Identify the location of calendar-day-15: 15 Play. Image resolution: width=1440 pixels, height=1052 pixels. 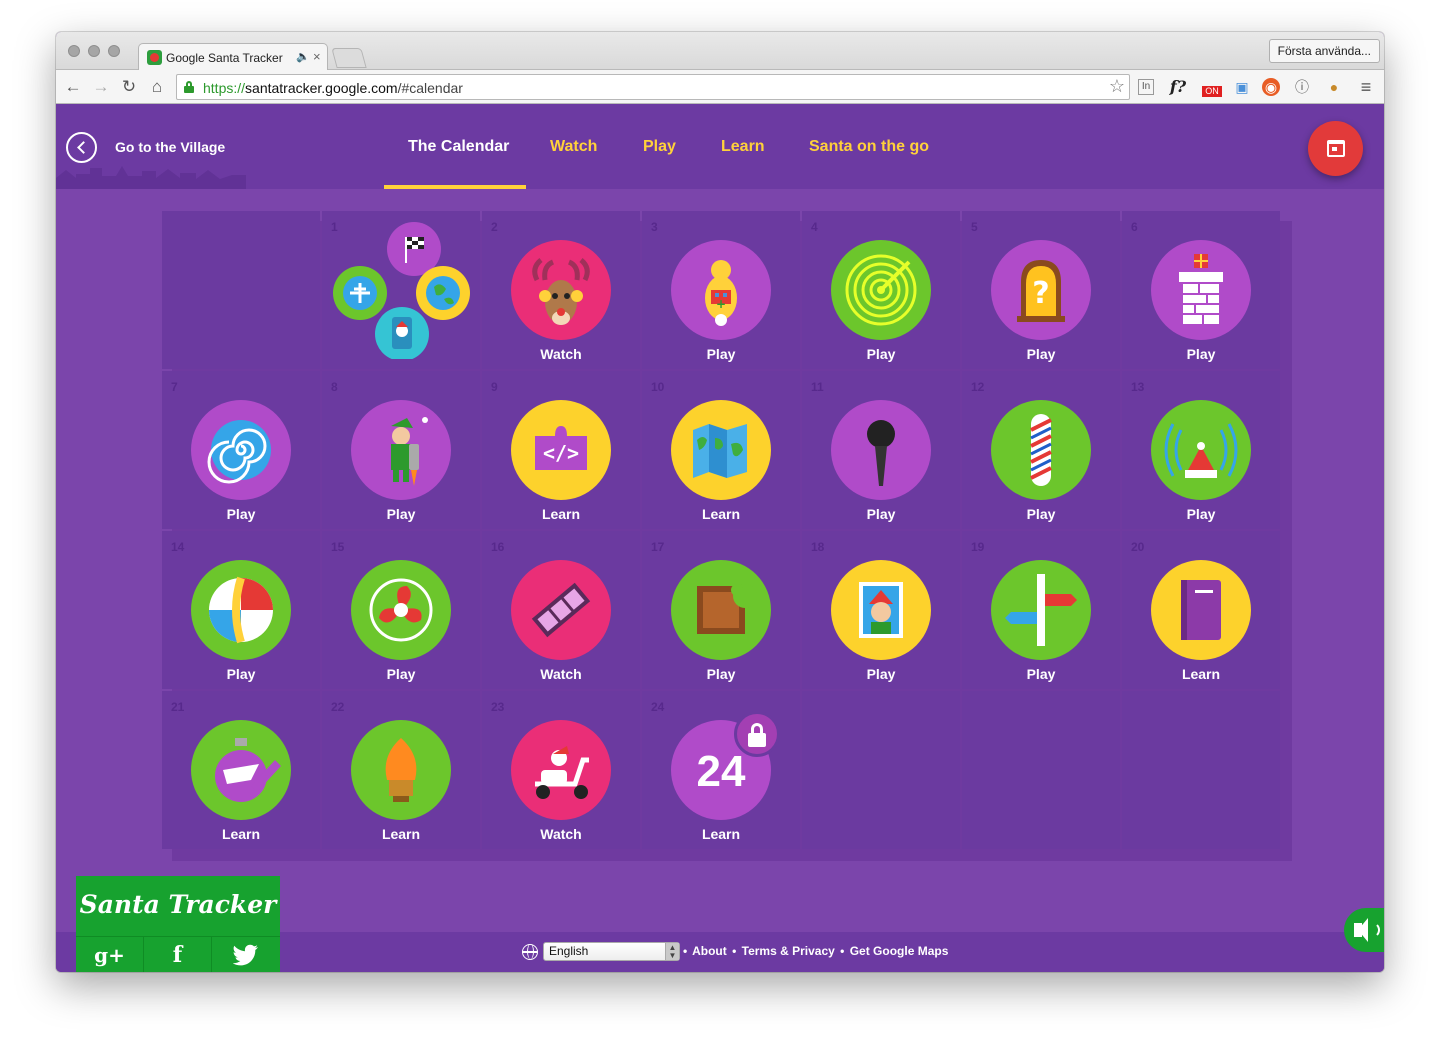
(401, 610).